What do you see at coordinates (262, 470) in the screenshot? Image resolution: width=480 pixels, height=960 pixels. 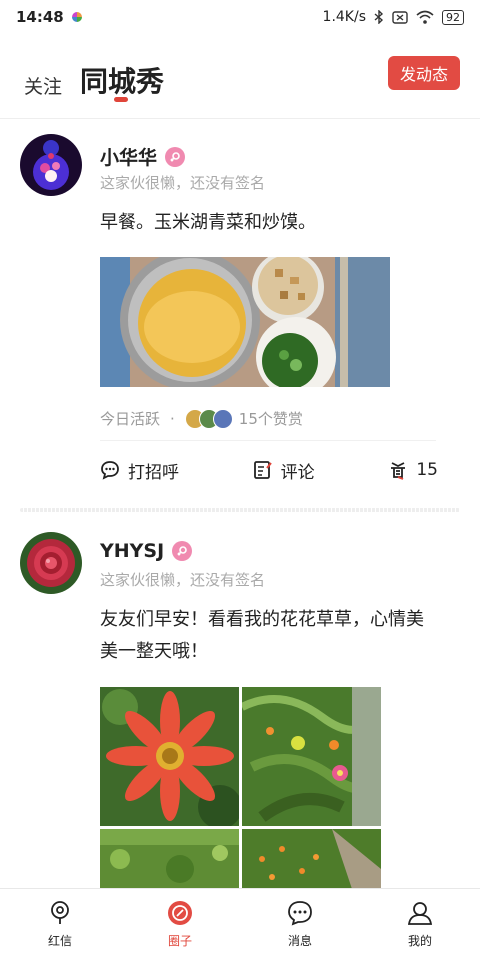 I see `comment-edit-icon` at bounding box center [262, 470].